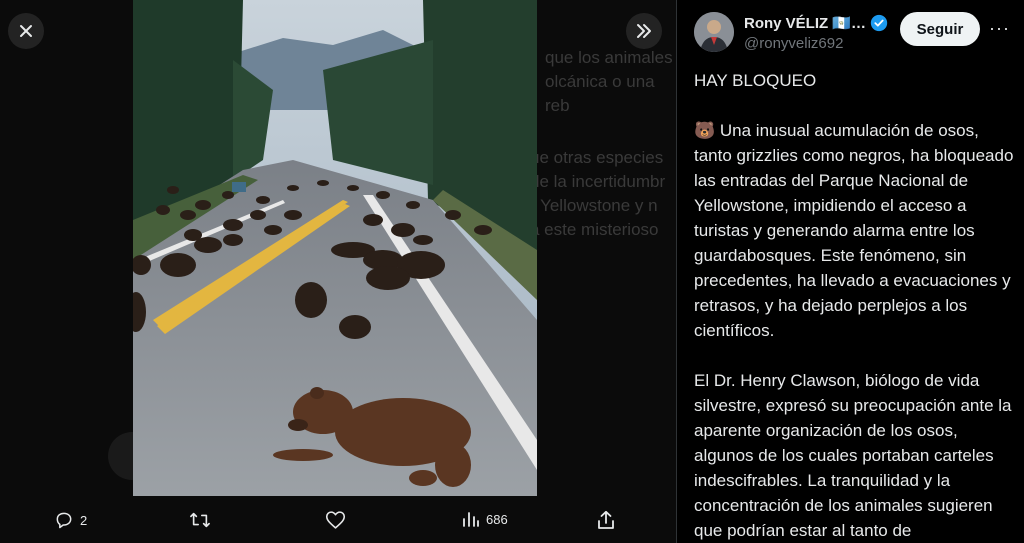 The image size is (1024, 543). I want to click on chevrons-right-icon, so click(644, 31).